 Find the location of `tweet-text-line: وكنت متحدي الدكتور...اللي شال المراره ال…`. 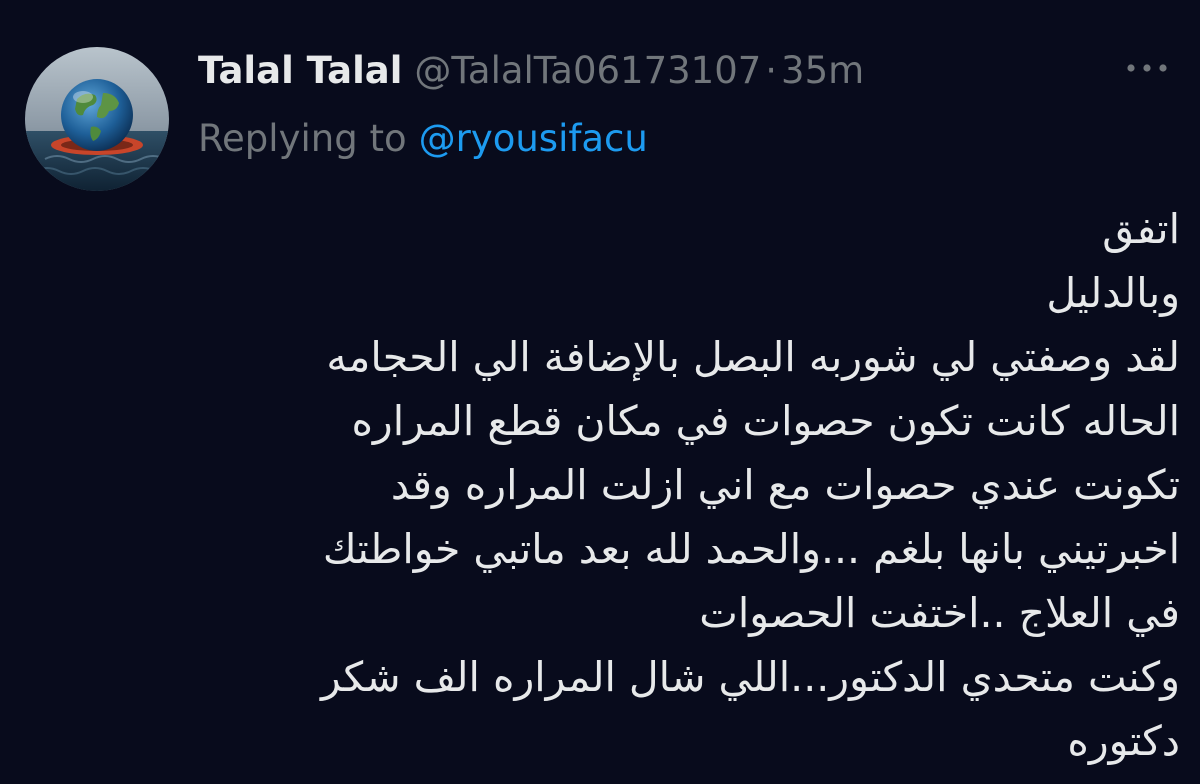

tweet-text-line: وكنت متحدي الدكتور...اللي شال المراره ال… is located at coordinates (750, 677).